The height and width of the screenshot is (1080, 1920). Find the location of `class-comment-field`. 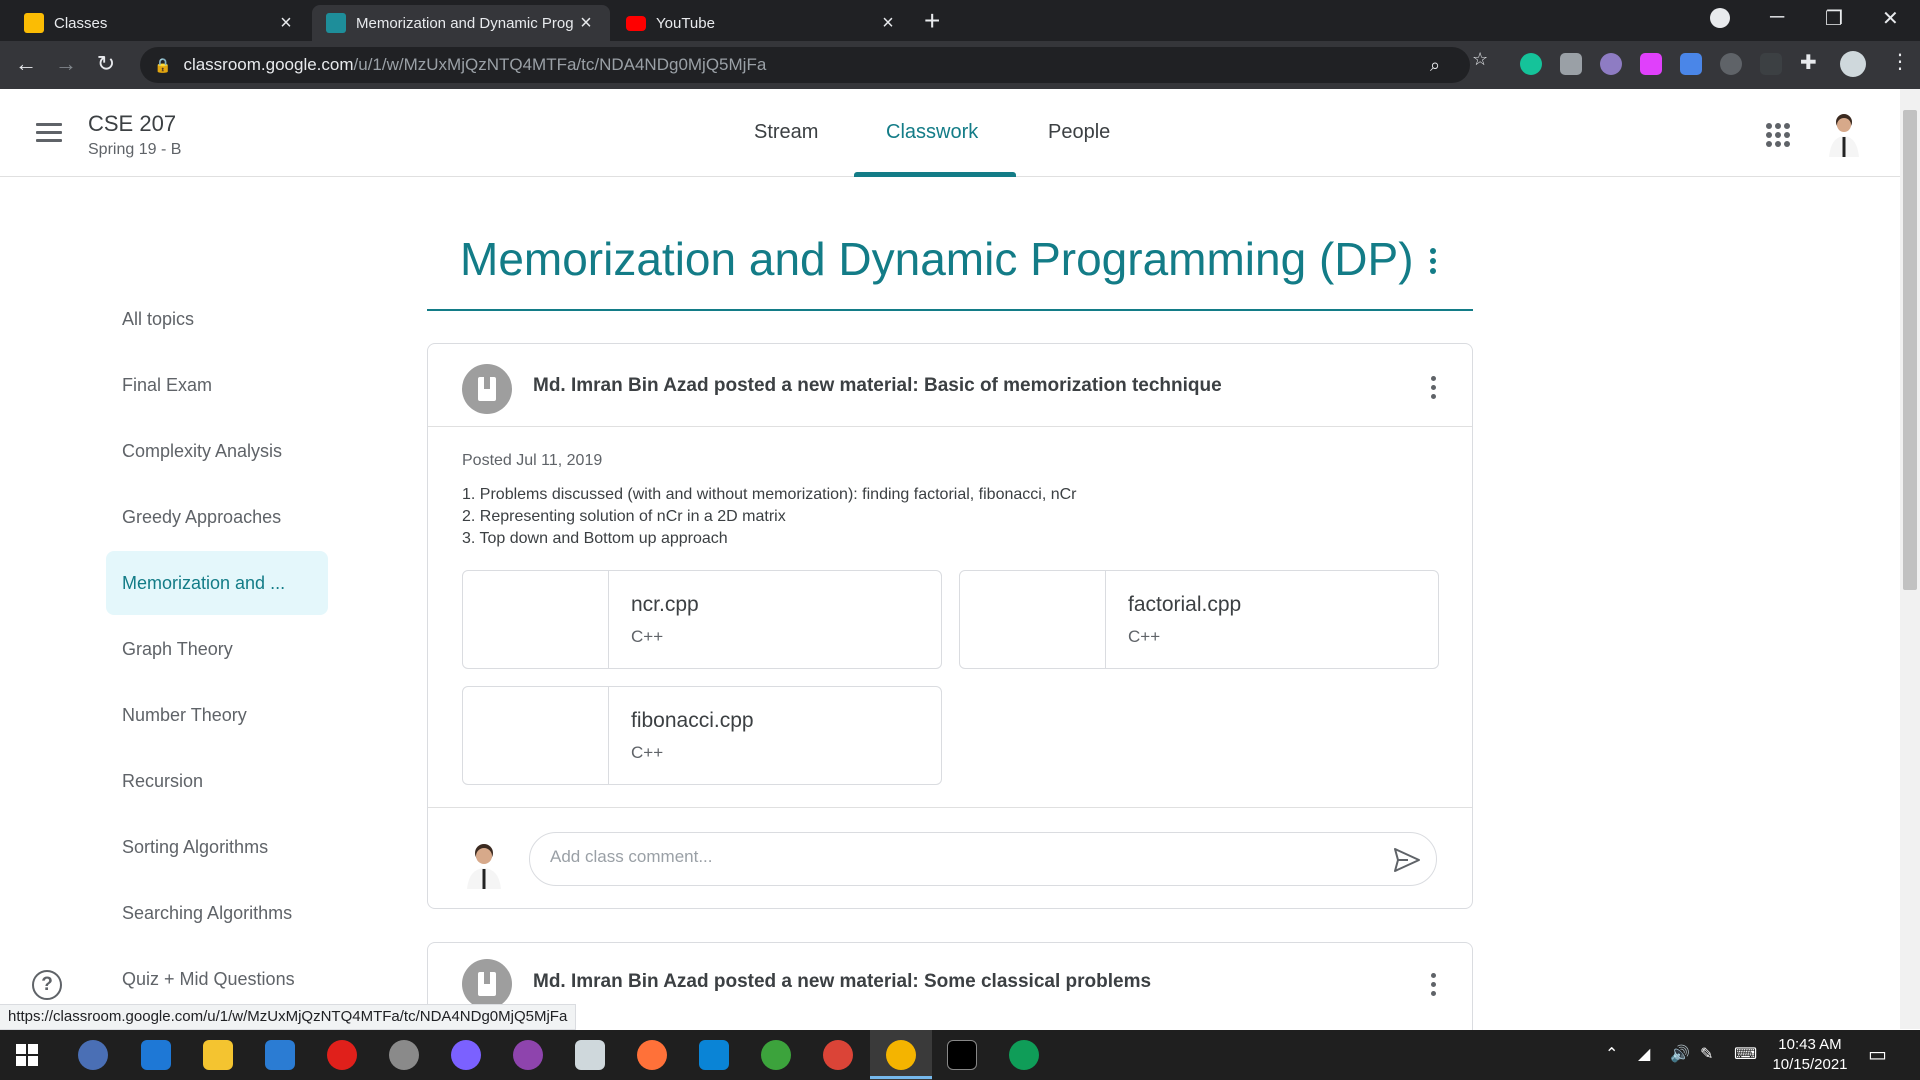

class-comment-field is located at coordinates (983, 859).